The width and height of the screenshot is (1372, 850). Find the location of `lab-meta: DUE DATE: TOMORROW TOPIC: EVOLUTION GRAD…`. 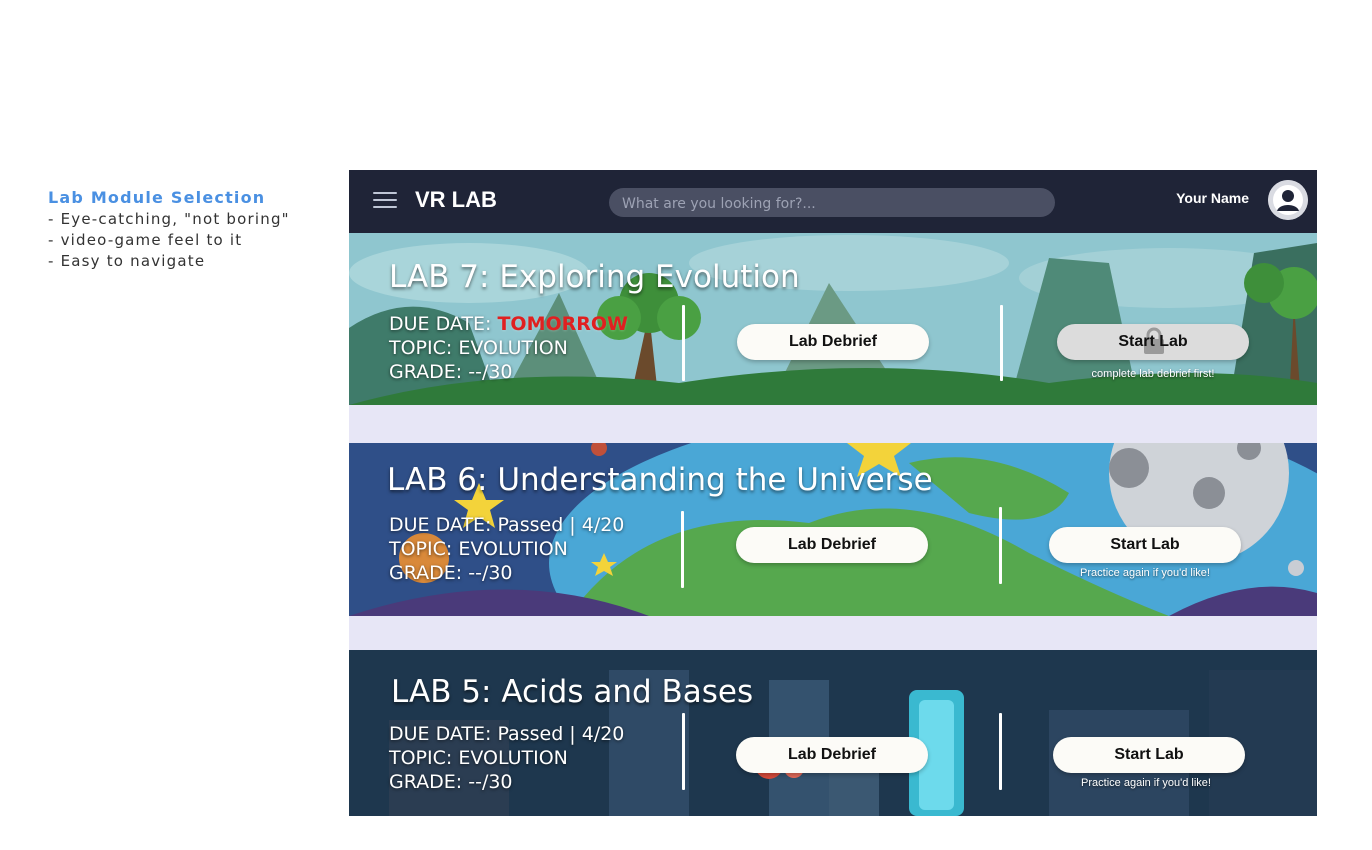

lab-meta: DUE DATE: TOMORROW TOPIC: EVOLUTION GRAD… is located at coordinates (508, 348).